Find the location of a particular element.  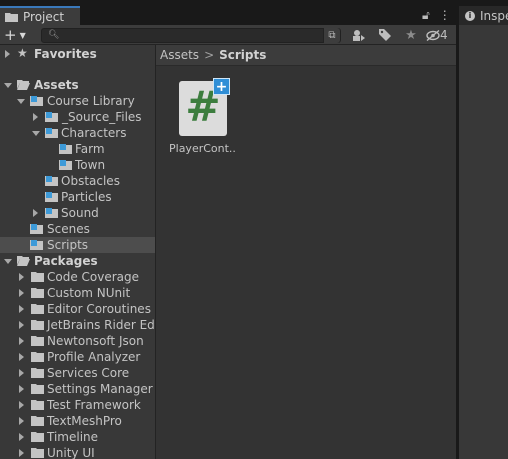

hidden-packages-toggle: 4 is located at coordinates (437, 35).